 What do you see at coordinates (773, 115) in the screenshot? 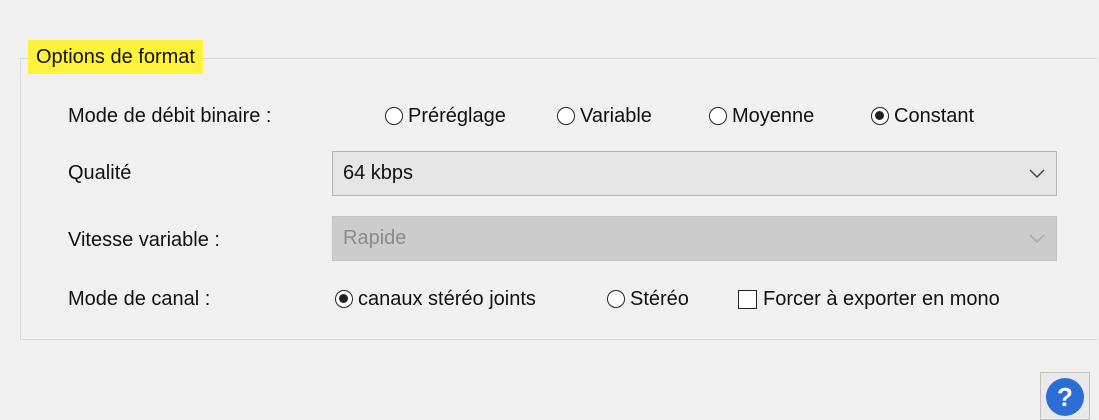
I see `radio-average-label: Moyenne` at bounding box center [773, 115].